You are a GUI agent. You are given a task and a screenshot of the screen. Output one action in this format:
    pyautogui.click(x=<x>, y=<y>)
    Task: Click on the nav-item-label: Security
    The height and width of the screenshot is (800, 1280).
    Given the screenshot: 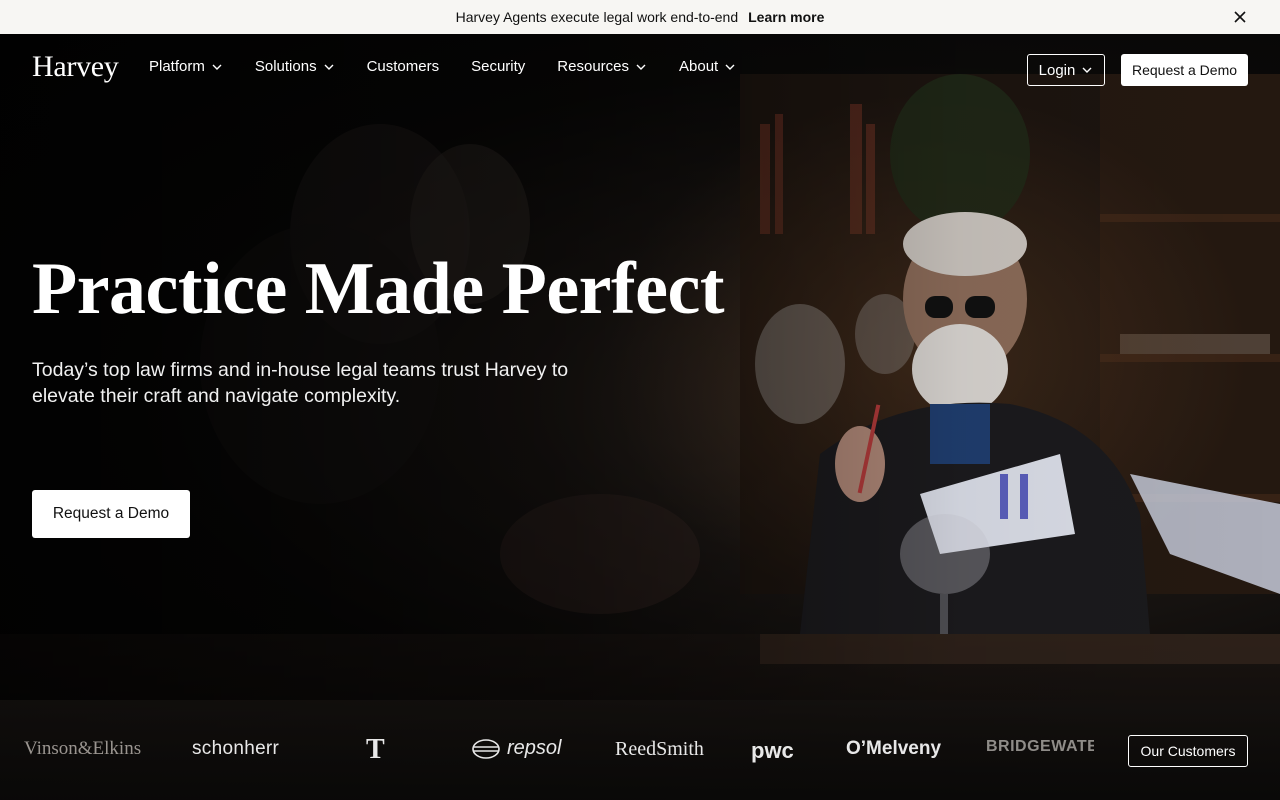 What is the action you would take?
    pyautogui.click(x=498, y=66)
    